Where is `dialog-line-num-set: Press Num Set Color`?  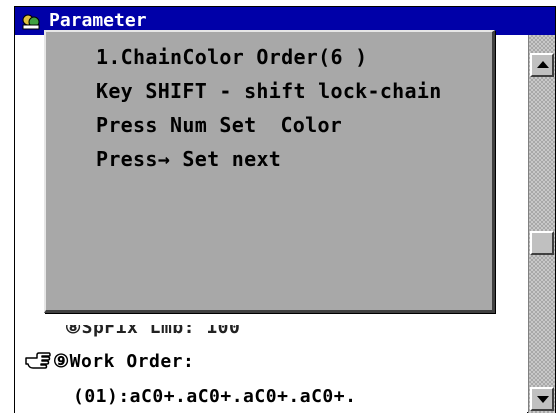
dialog-line-num-set: Press Num Set Color is located at coordinates (219, 125).